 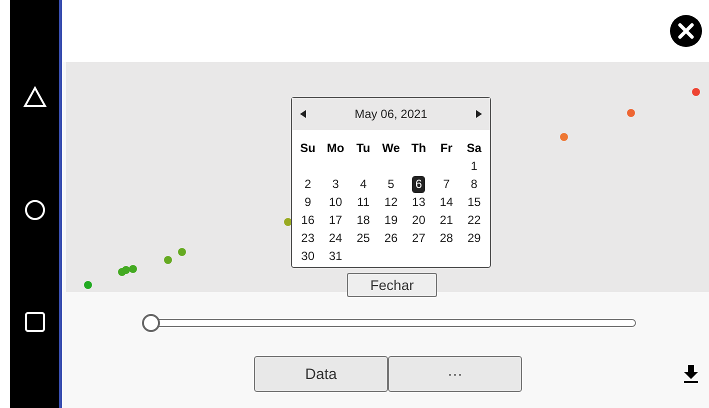 I want to click on square-icon, so click(x=34, y=322).